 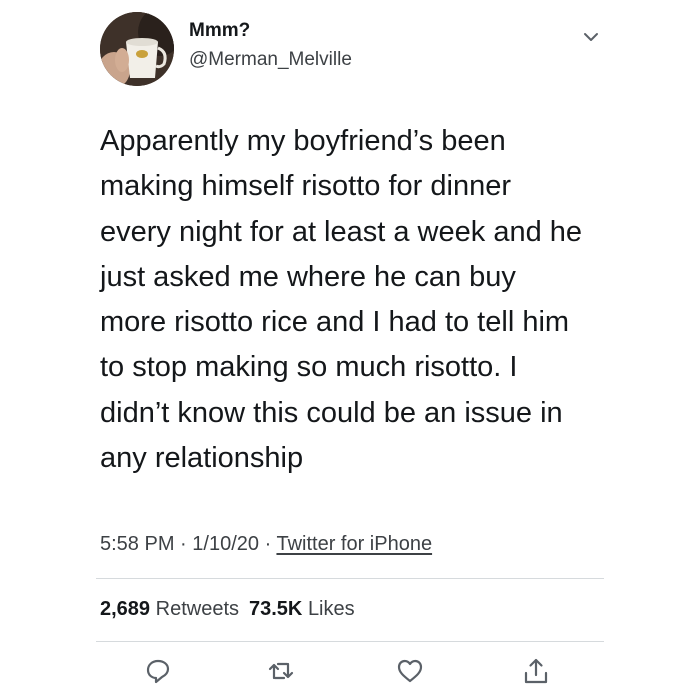 I want to click on retweet-icon, so click(x=281, y=671).